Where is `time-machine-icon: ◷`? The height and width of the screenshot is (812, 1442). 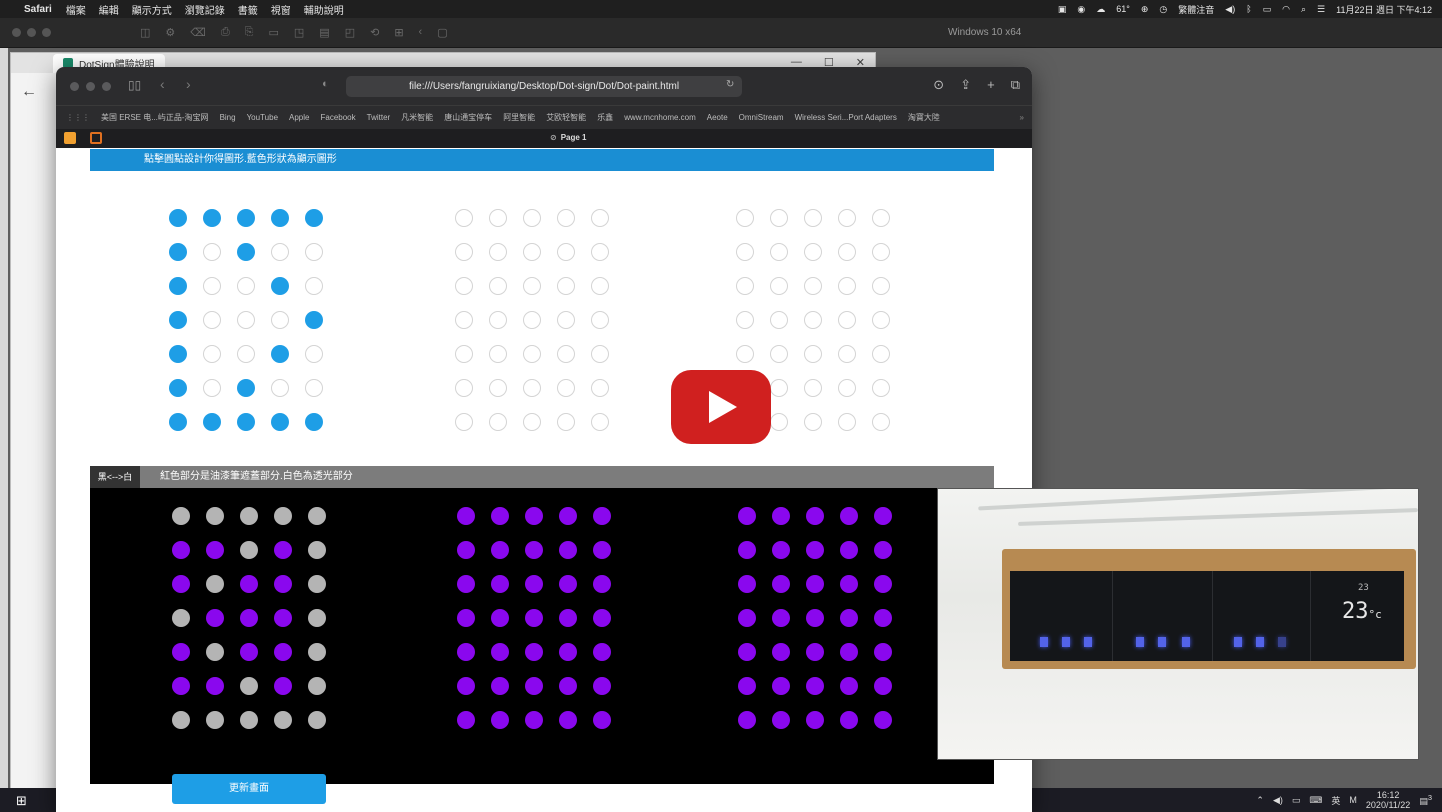
time-machine-icon: ◷ is located at coordinates (1163, 9).